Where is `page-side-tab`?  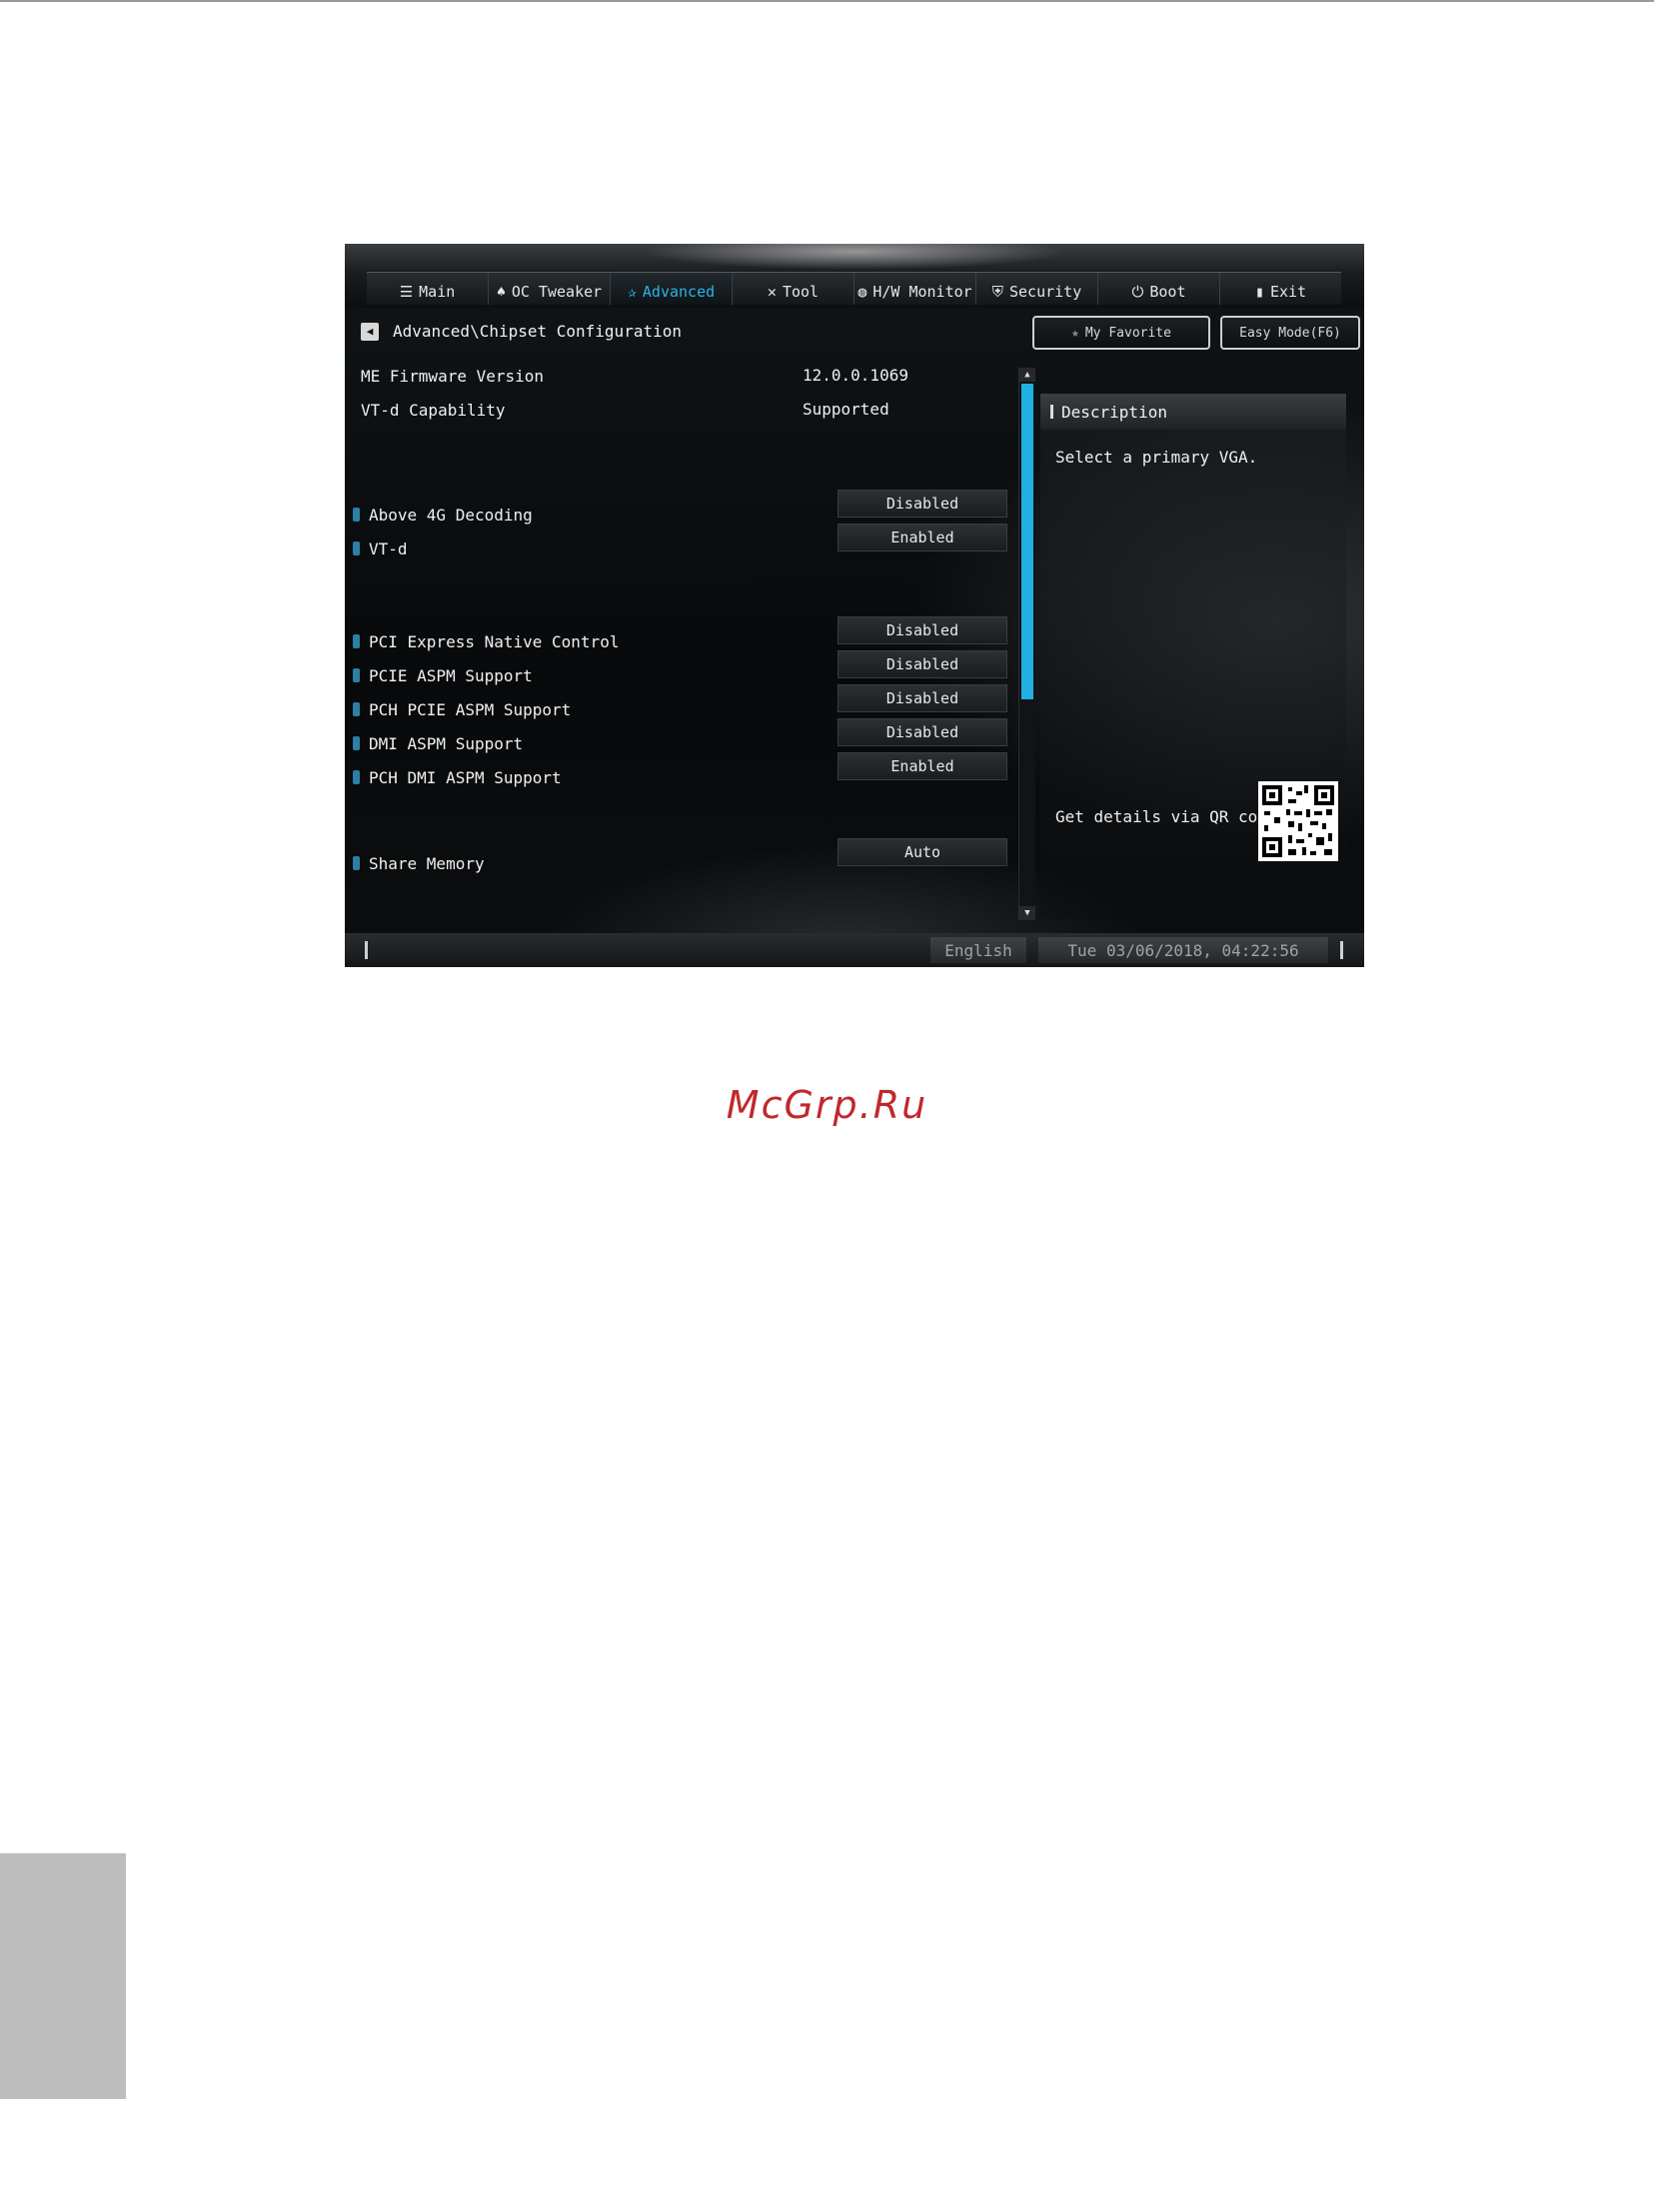 page-side-tab is located at coordinates (63, 1976).